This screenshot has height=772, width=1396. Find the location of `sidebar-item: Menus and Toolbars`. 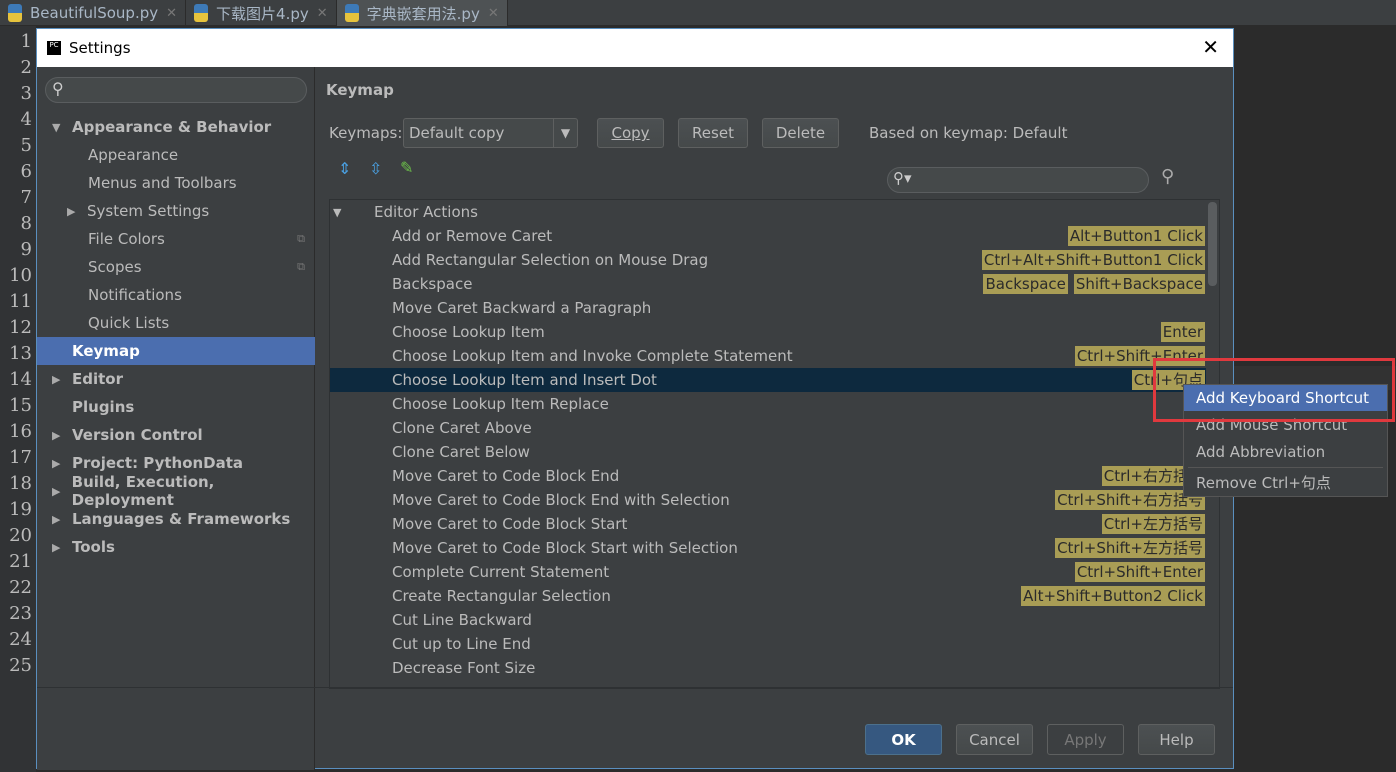

sidebar-item: Menus and Toolbars is located at coordinates (176, 183).